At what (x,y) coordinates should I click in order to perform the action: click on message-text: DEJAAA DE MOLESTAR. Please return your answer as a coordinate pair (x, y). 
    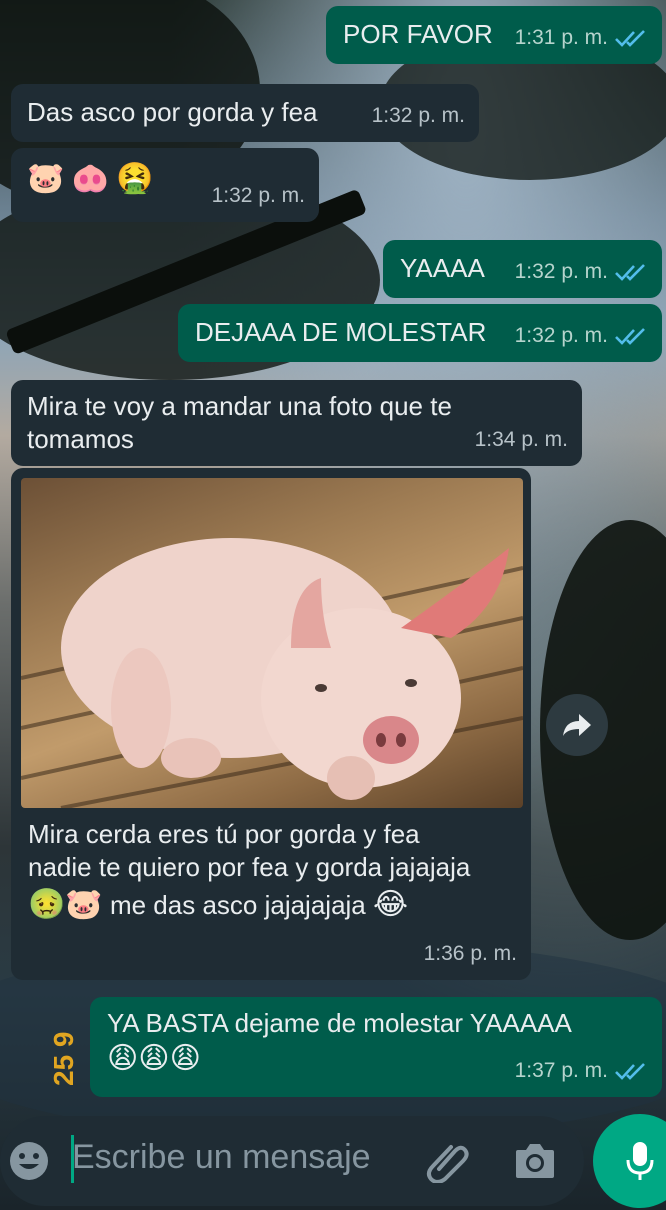
    Looking at the image, I should click on (341, 332).